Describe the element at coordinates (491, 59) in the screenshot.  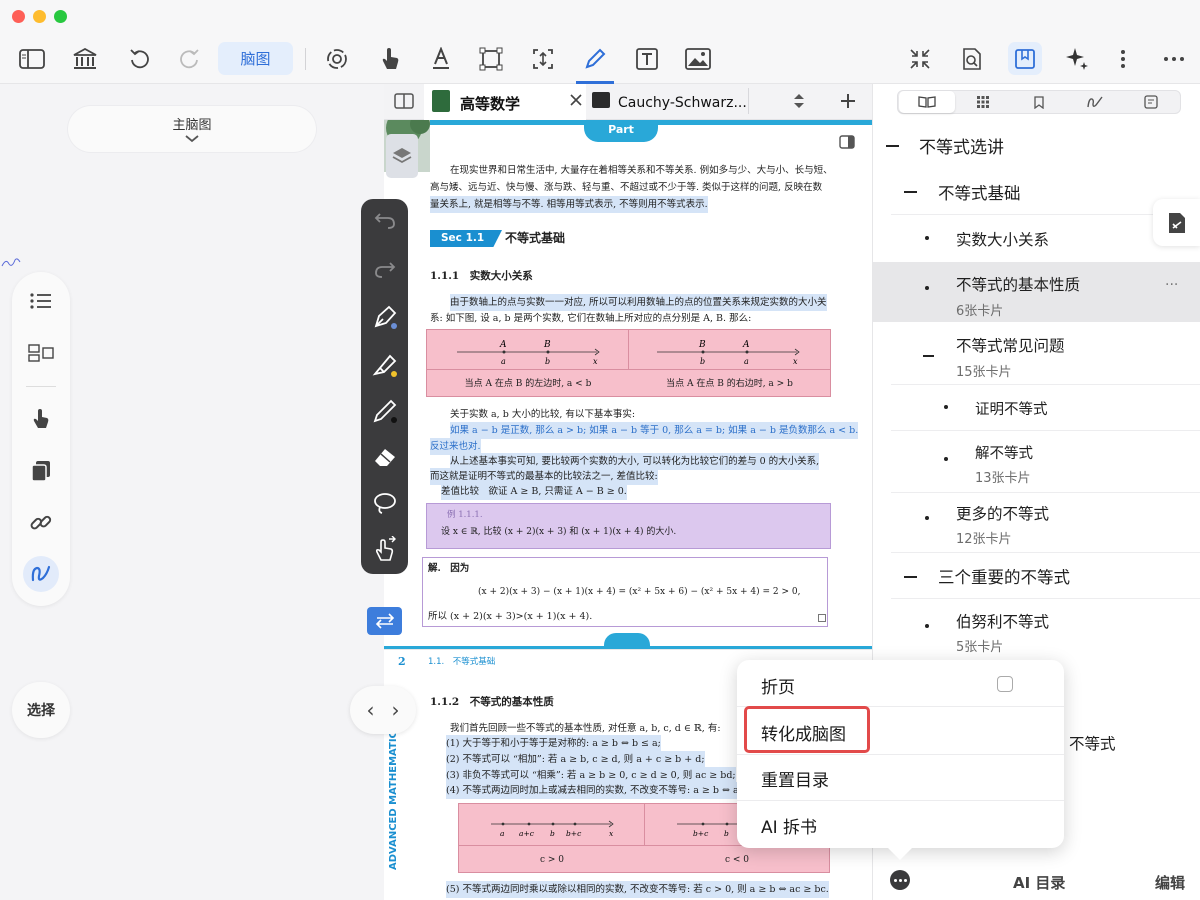
I see `rectangle-select-icon` at that location.